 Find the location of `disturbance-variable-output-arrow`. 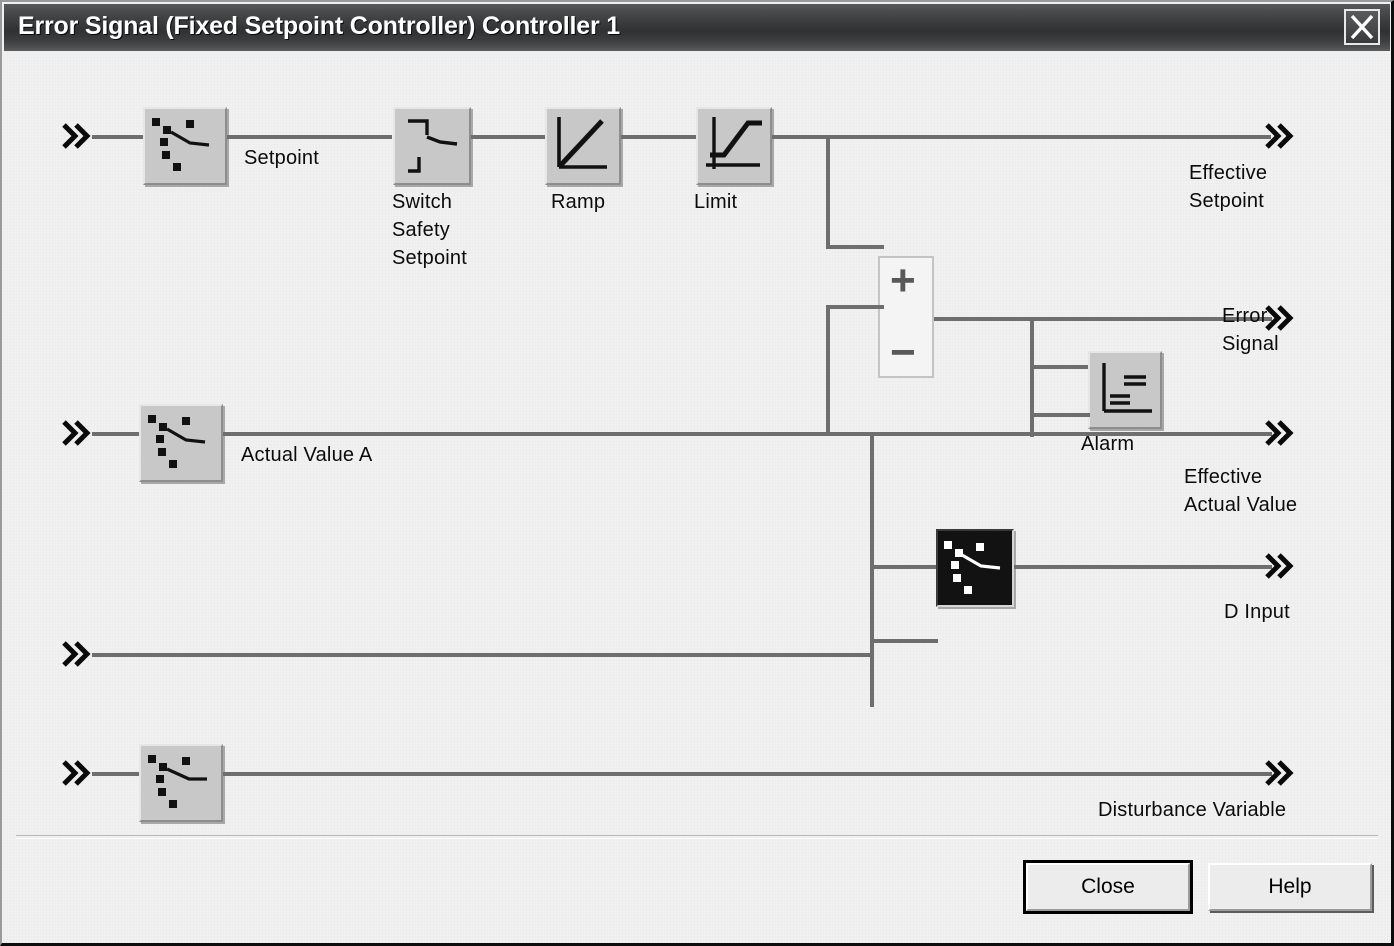

disturbance-variable-output-arrow is located at coordinates (1279, 773).